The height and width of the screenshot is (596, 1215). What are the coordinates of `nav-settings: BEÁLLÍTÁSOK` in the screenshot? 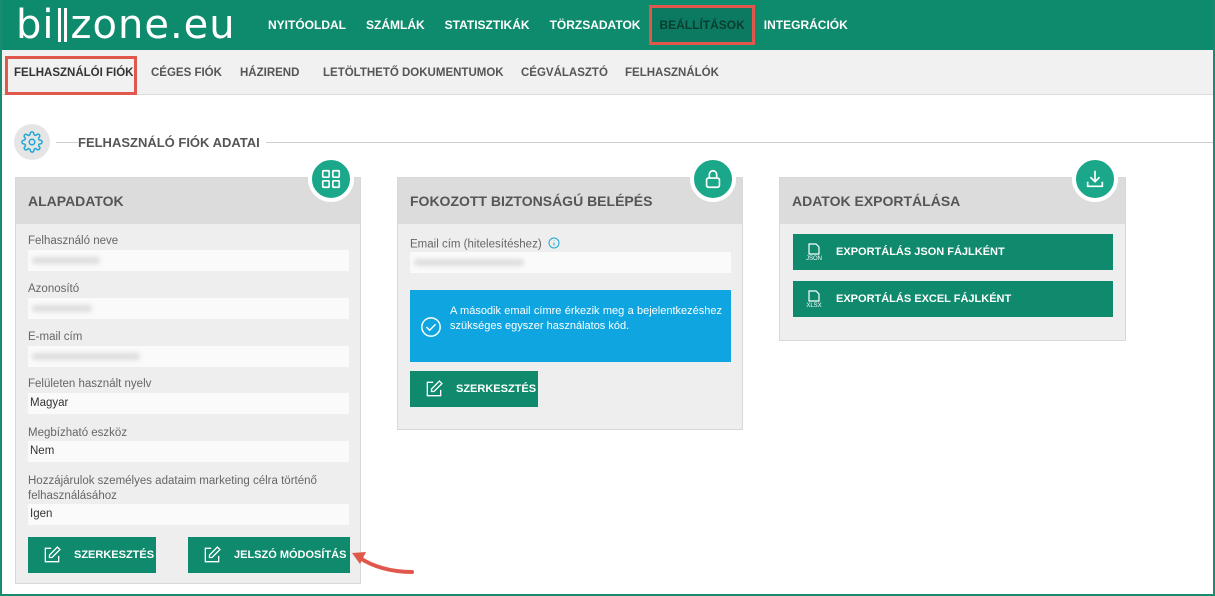 It's located at (702, 25).